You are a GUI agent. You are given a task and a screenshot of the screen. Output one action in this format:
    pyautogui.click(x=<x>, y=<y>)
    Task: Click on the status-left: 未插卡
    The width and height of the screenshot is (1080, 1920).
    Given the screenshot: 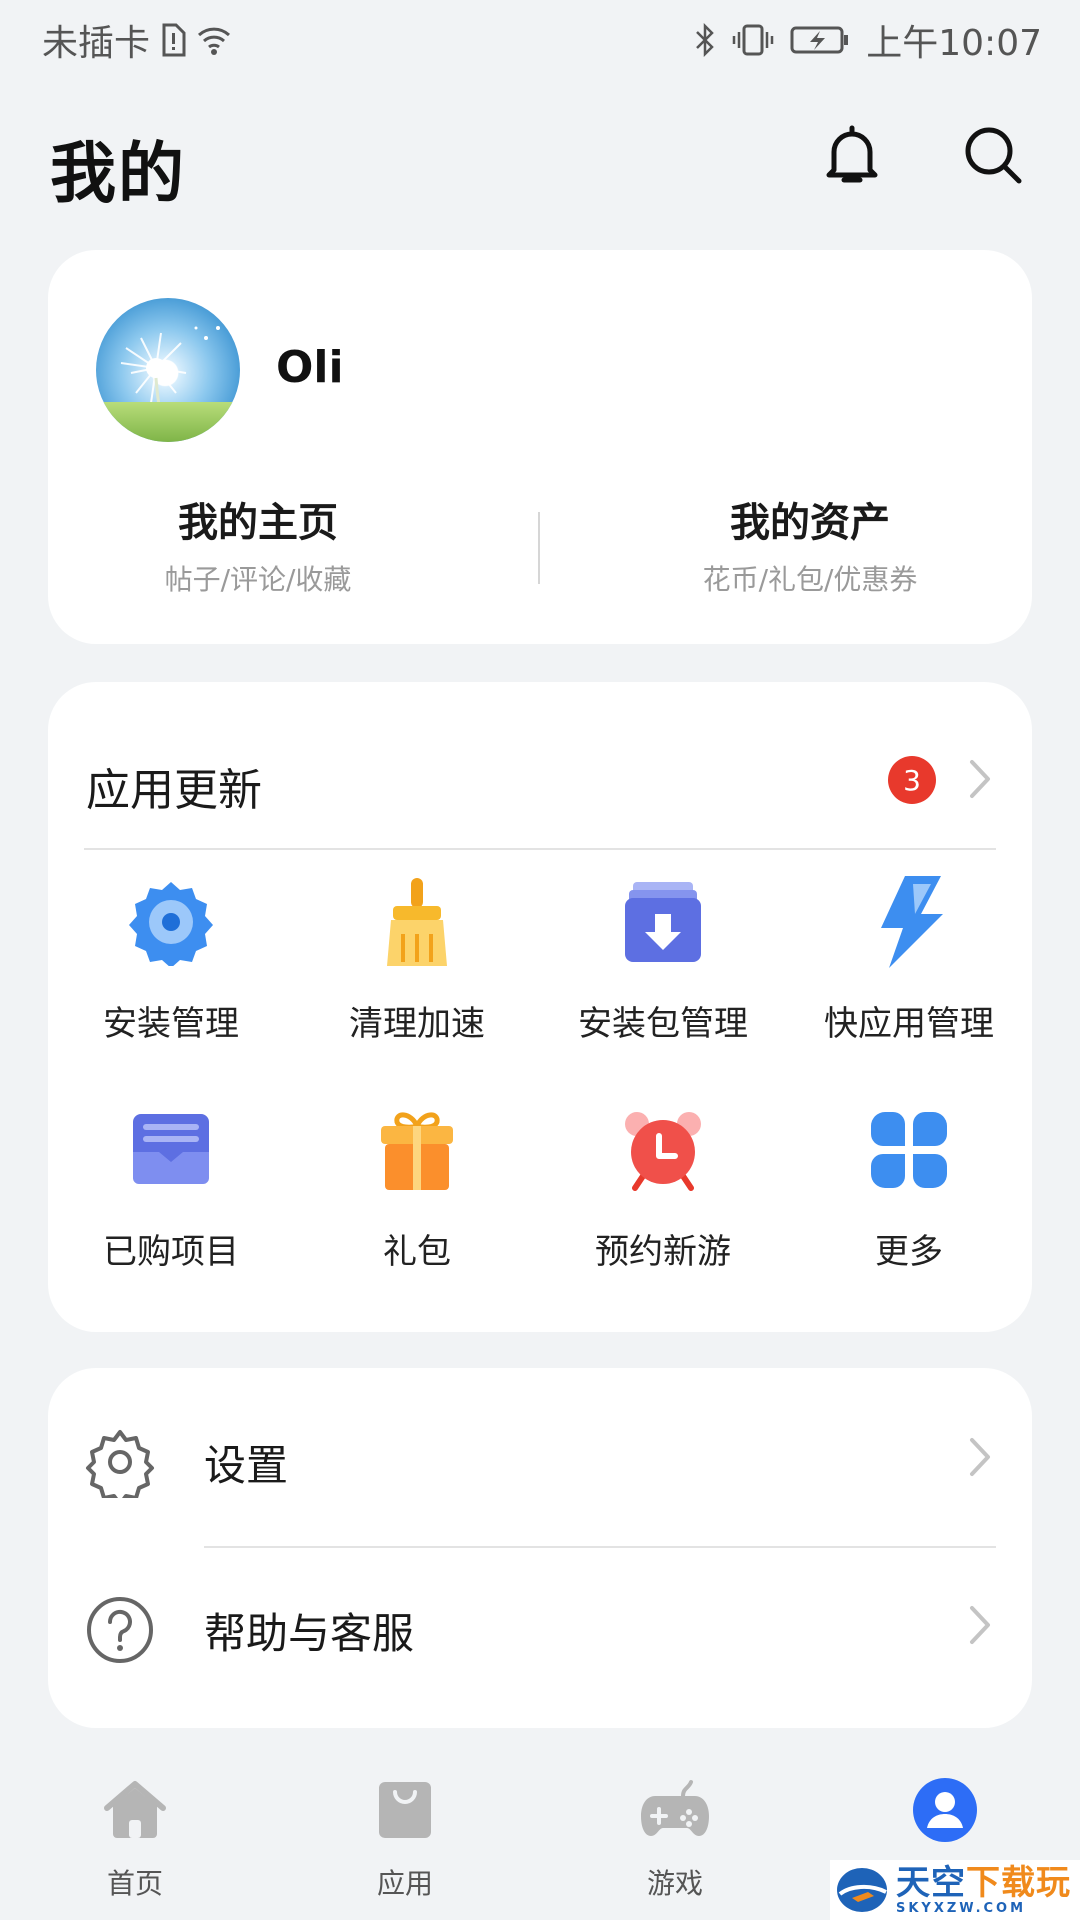 What is the action you would take?
    pyautogui.click(x=137, y=40)
    